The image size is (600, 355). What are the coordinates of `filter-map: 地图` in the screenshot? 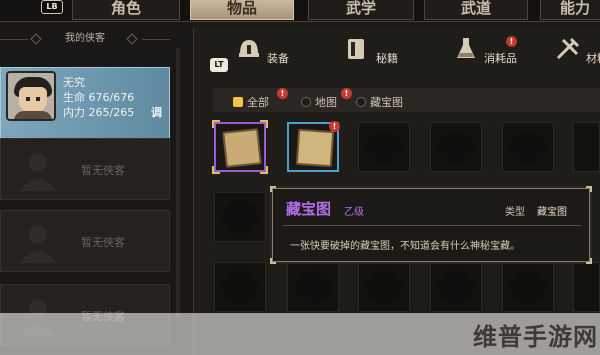 It's located at (319, 102).